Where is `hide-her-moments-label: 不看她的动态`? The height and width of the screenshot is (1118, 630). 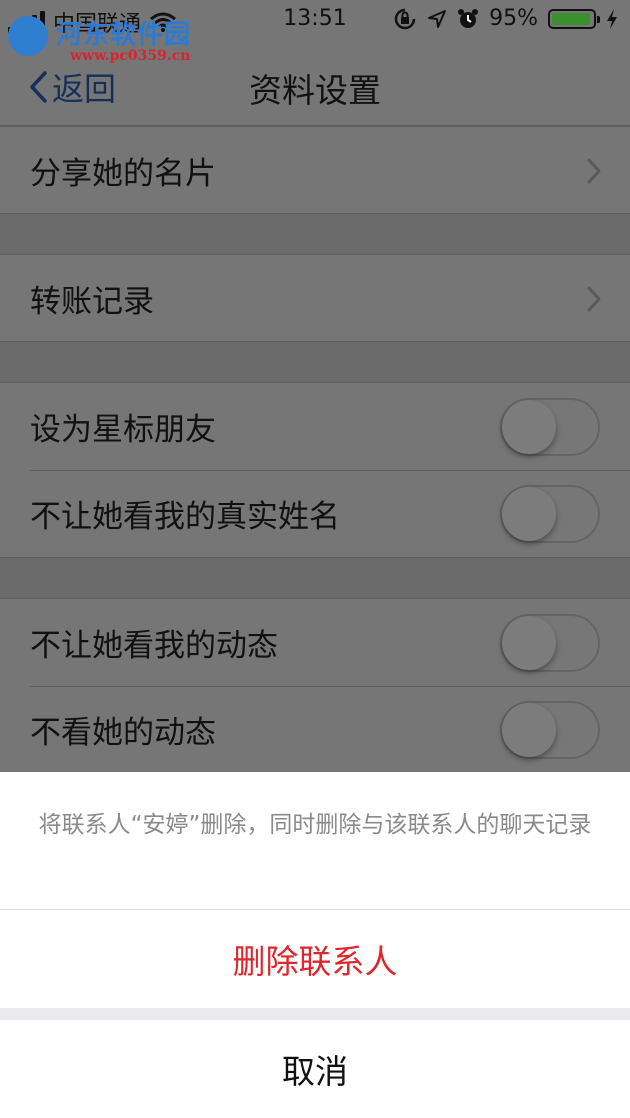
hide-her-moments-label: 不看她的动态 is located at coordinates (123, 733).